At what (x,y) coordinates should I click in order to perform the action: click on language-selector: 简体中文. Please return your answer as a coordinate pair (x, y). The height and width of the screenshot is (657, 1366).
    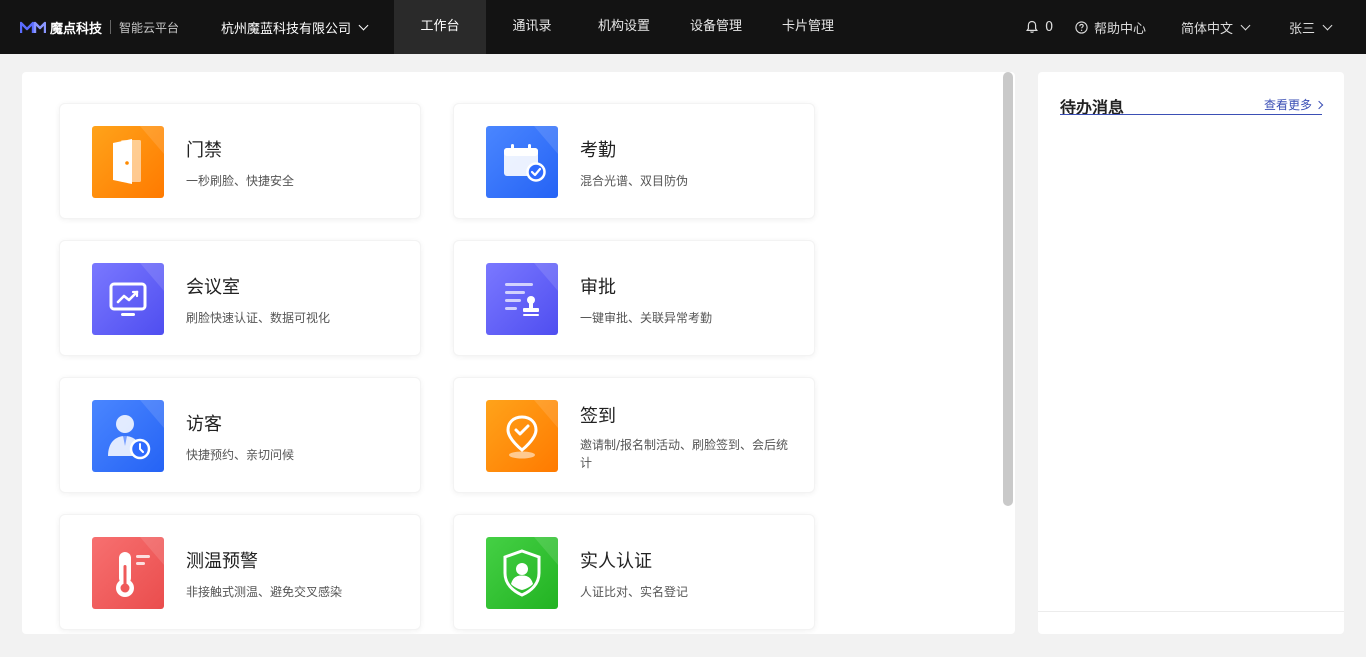
    Looking at the image, I should click on (1216, 28).